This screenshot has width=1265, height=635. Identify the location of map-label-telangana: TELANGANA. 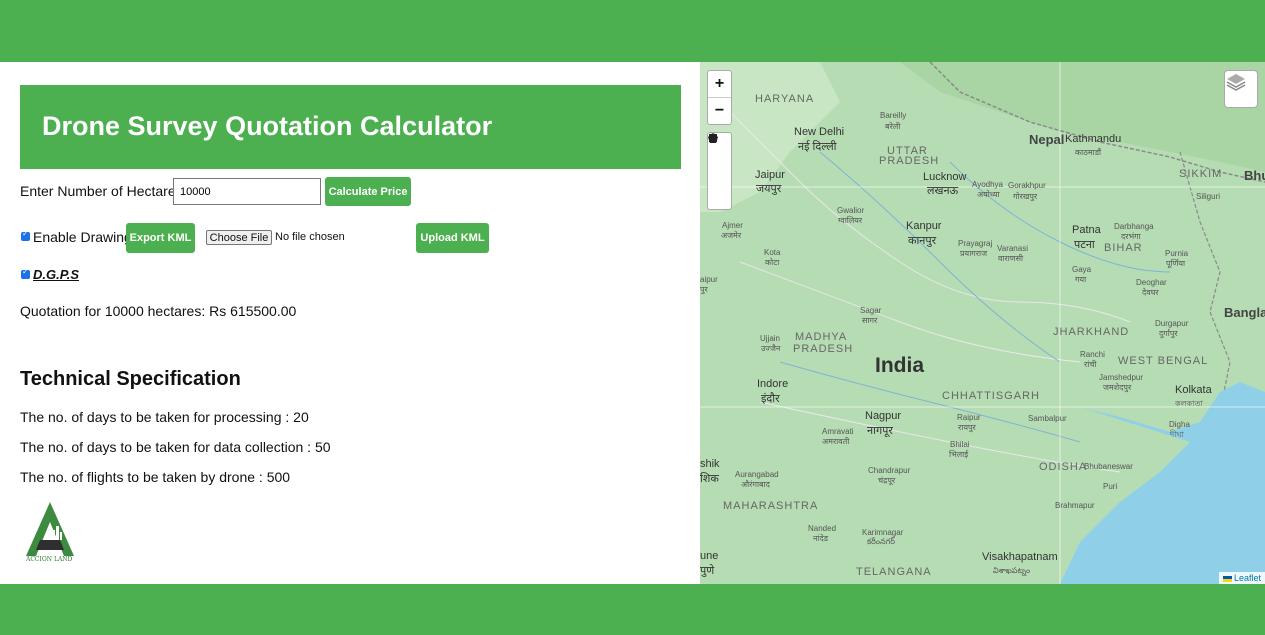
(894, 572).